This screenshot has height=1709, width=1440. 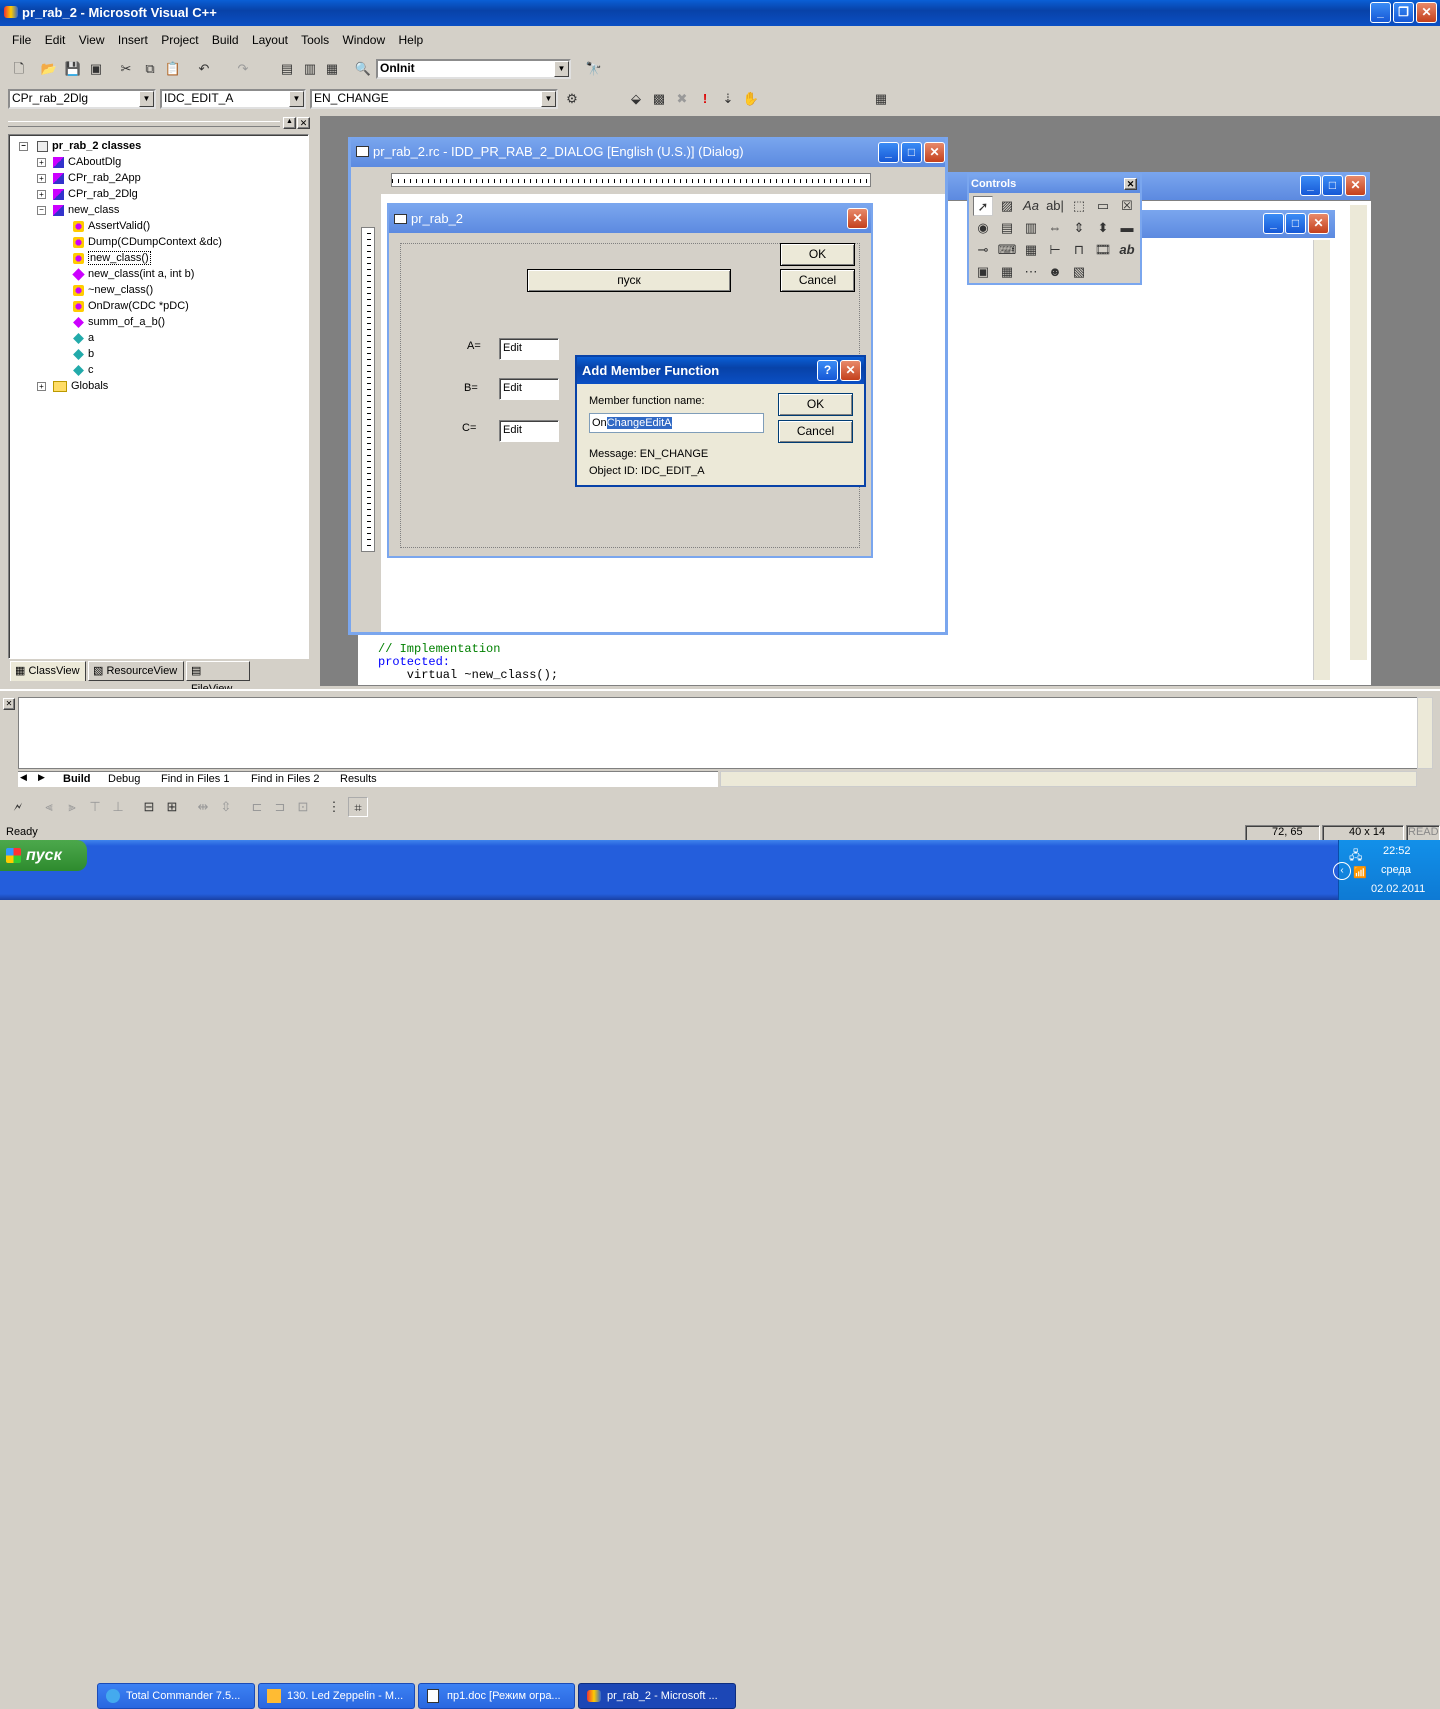 What do you see at coordinates (1068, 779) in the screenshot?
I see `output-hscroll` at bounding box center [1068, 779].